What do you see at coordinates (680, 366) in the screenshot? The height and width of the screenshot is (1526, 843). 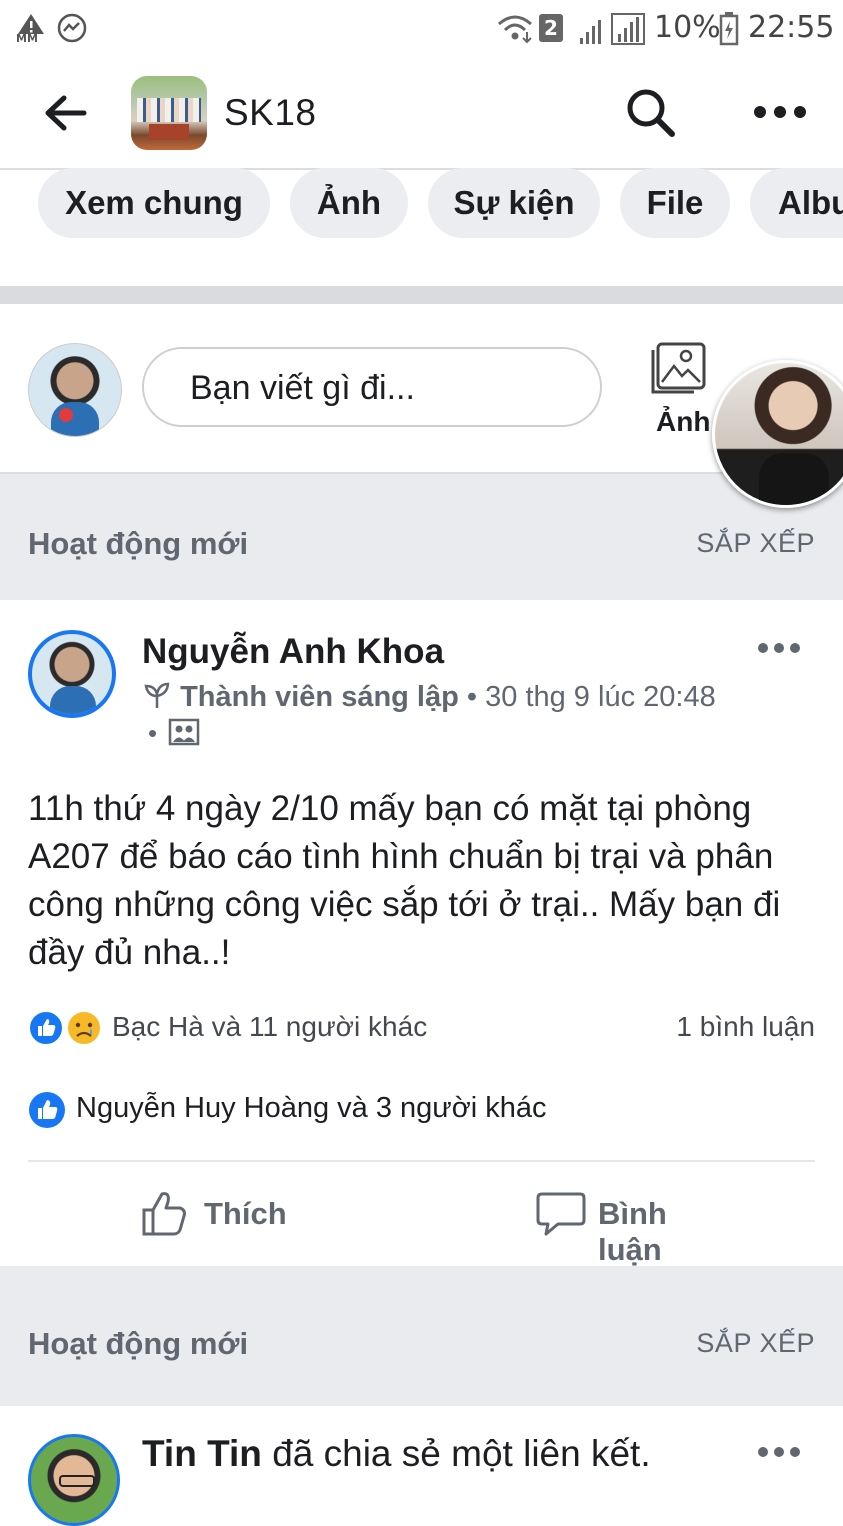 I see `photo-icon` at bounding box center [680, 366].